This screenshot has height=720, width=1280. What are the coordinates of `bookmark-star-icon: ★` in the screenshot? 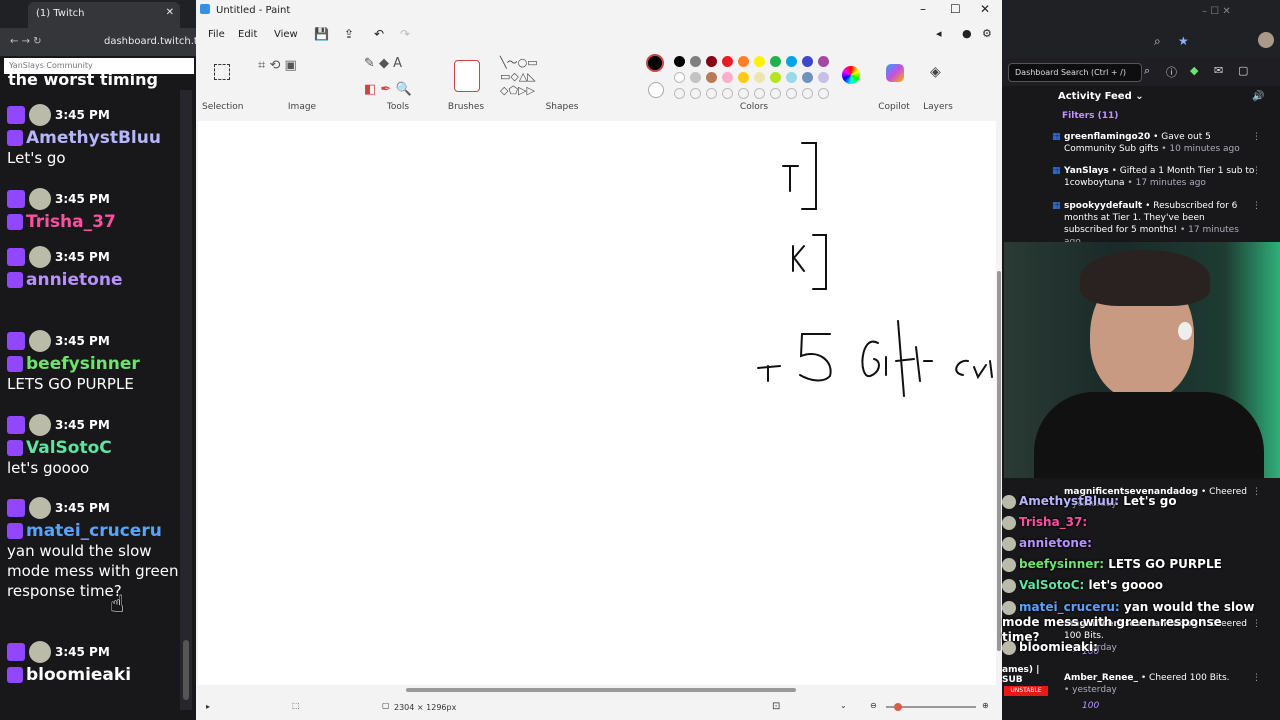 It's located at (1183, 41).